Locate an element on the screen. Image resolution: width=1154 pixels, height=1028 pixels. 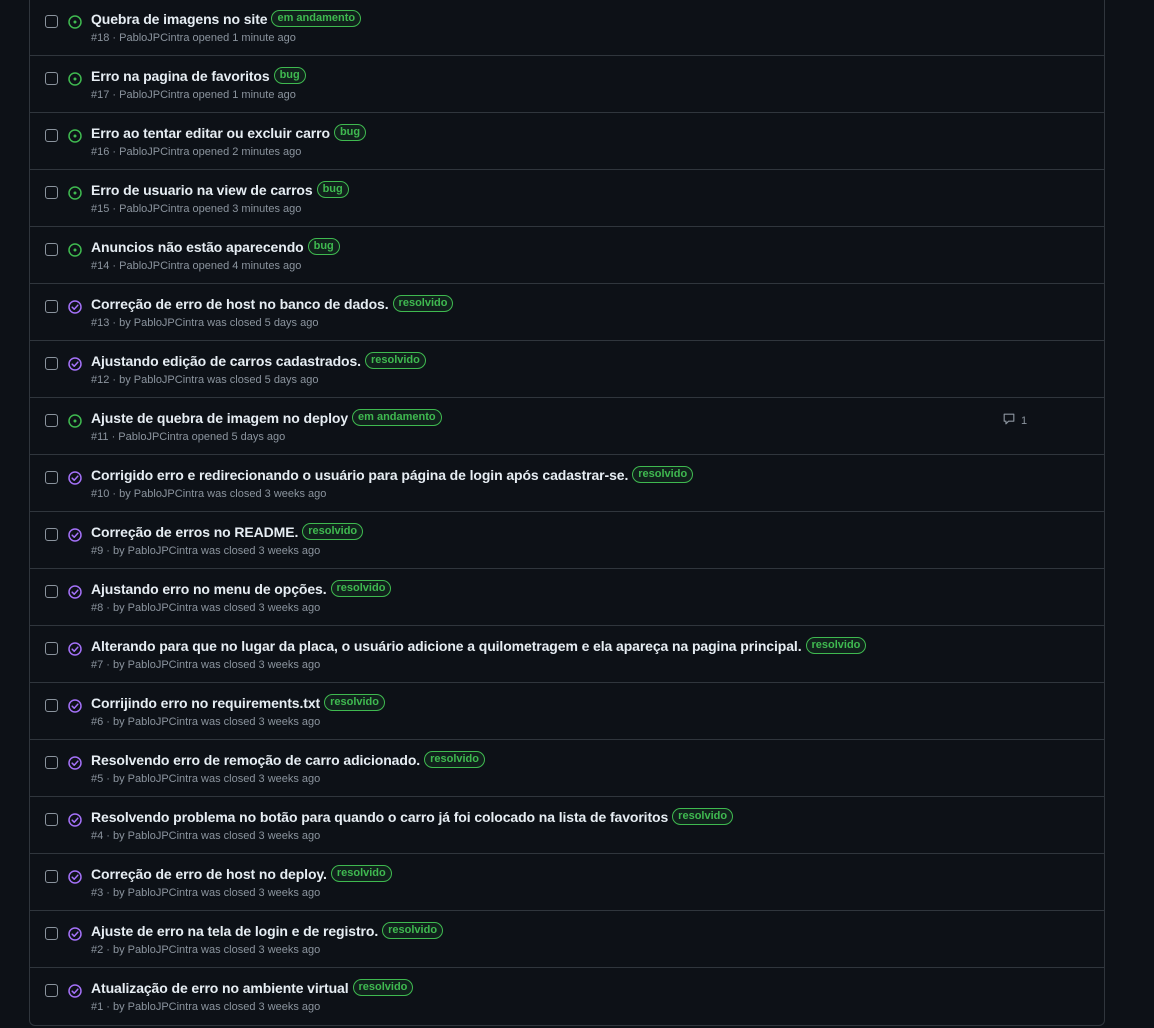
issue-opened-icon is located at coordinates (75, 136).